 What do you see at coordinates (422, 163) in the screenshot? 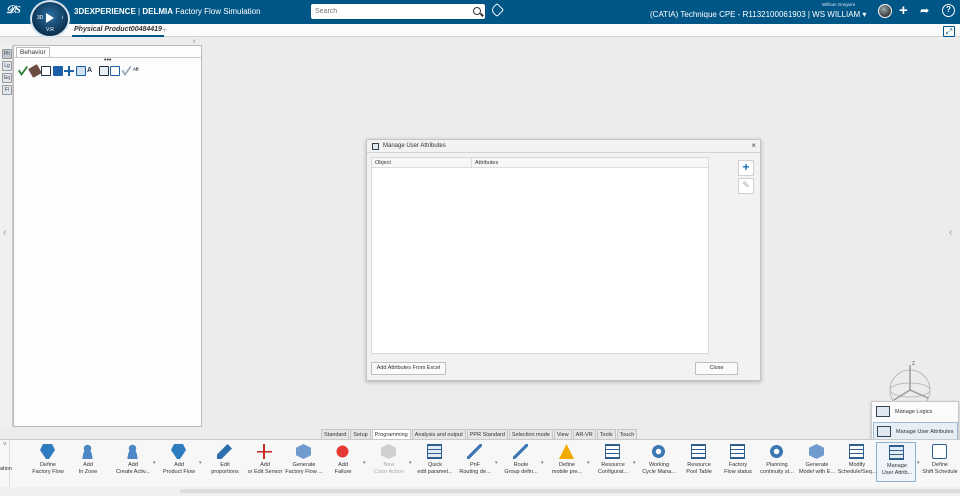
I see `column-header-object: Object` at bounding box center [422, 163].